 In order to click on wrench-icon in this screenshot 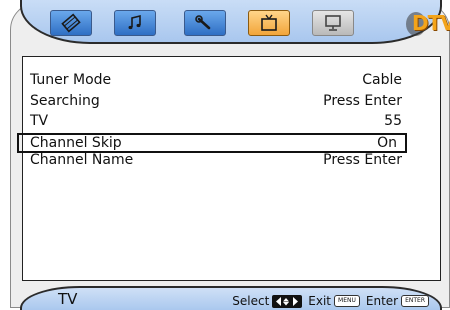, I will do `click(203, 22)`.